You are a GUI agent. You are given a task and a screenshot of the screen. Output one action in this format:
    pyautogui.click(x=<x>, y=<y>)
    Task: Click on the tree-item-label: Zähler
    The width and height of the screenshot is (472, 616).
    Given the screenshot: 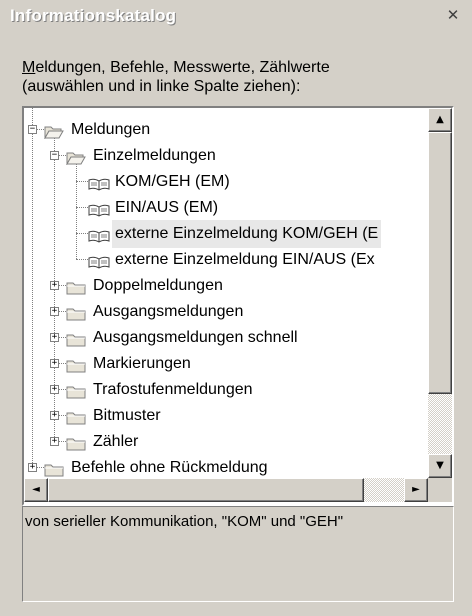 What is the action you would take?
    pyautogui.click(x=116, y=441)
    